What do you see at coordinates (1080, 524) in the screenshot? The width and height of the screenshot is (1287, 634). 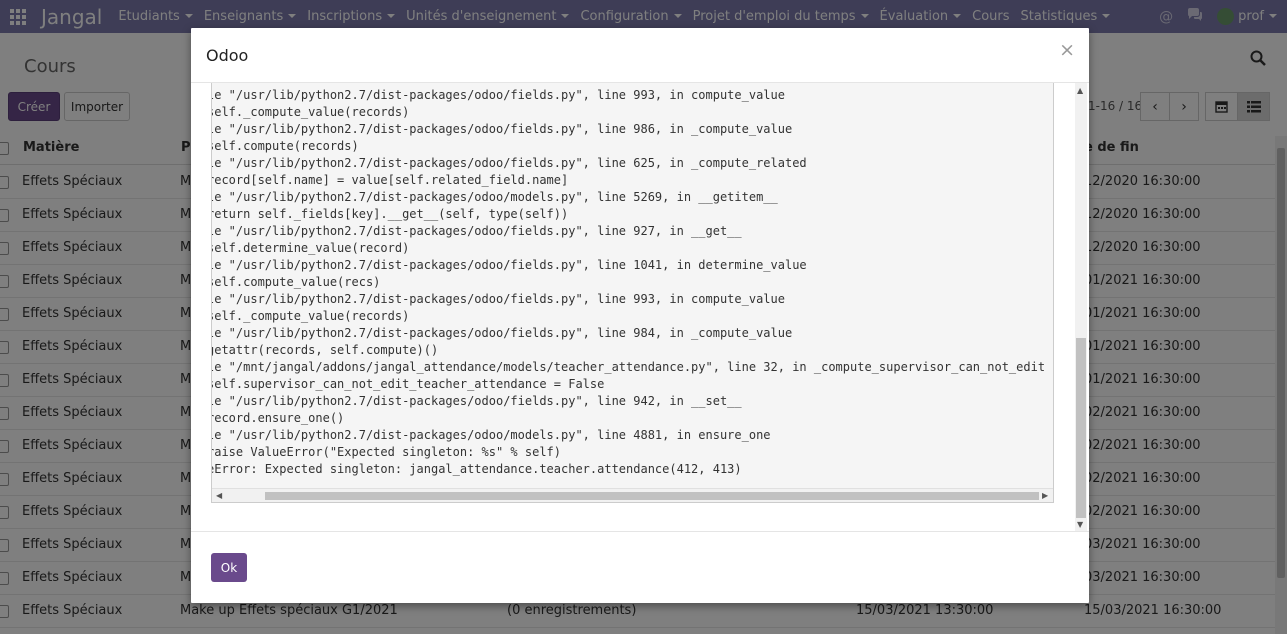 I see `scroll-down-arrow-icon: ▼` at bounding box center [1080, 524].